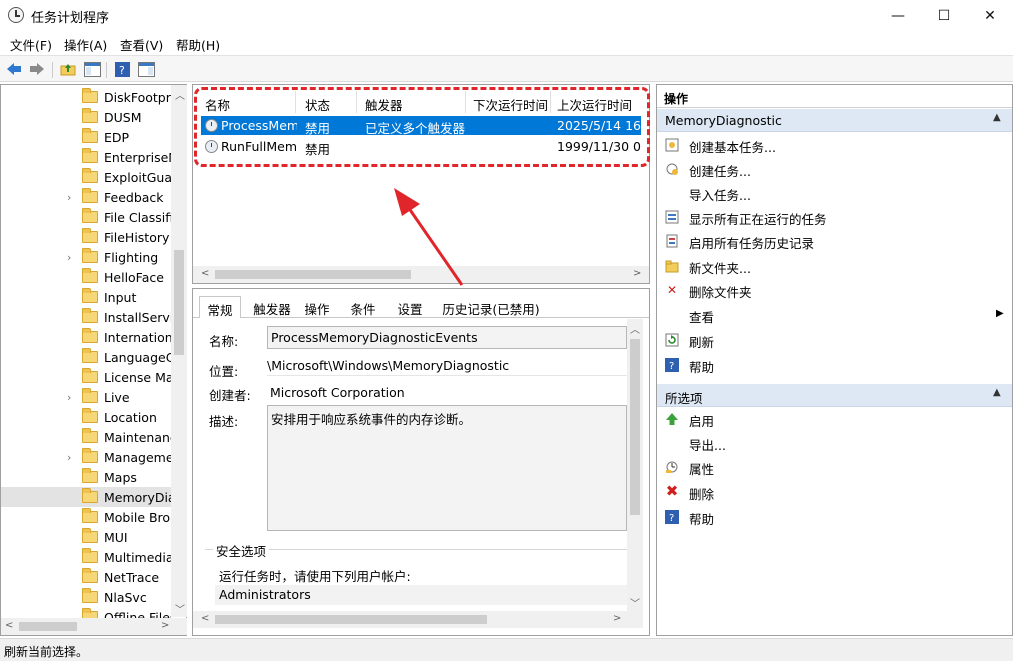  What do you see at coordinates (86, 197) in the screenshot?
I see `tree-item: › Feedback` at bounding box center [86, 197].